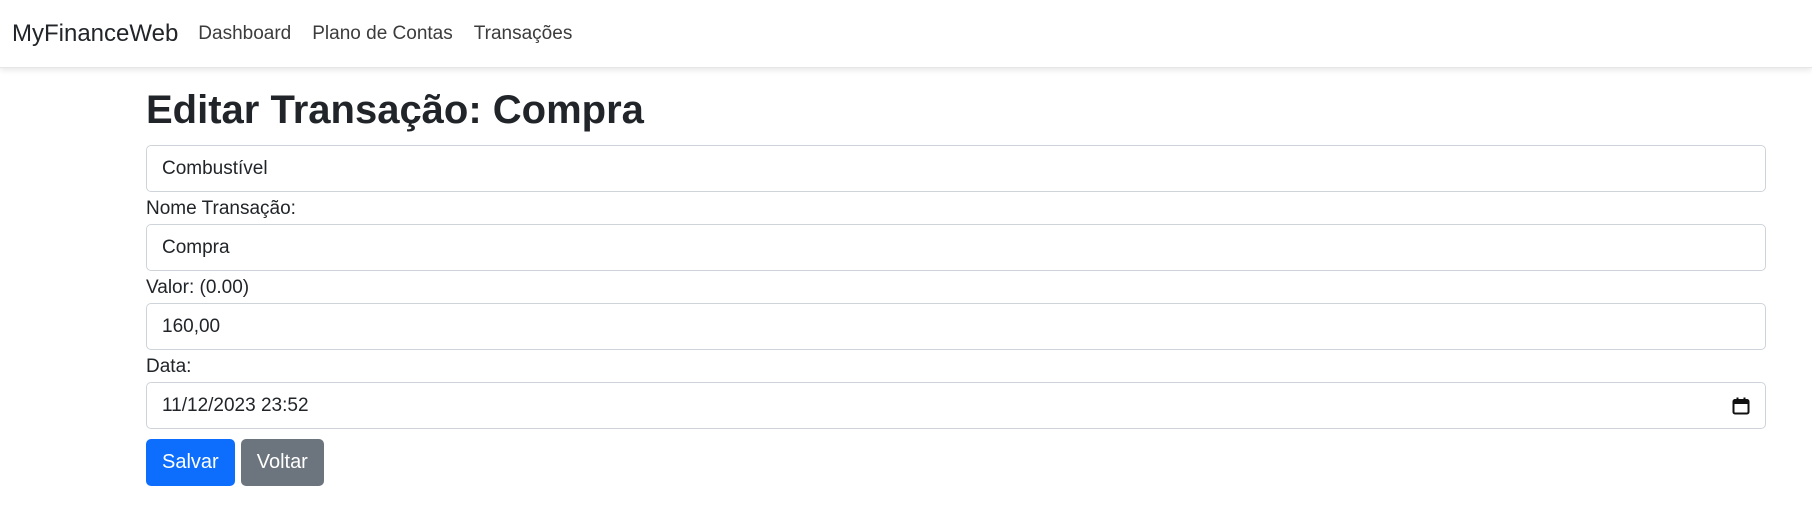 This screenshot has height=517, width=1812. What do you see at coordinates (382, 34) in the screenshot?
I see `nav-link-plano-de-contas: Plano de Contas` at bounding box center [382, 34].